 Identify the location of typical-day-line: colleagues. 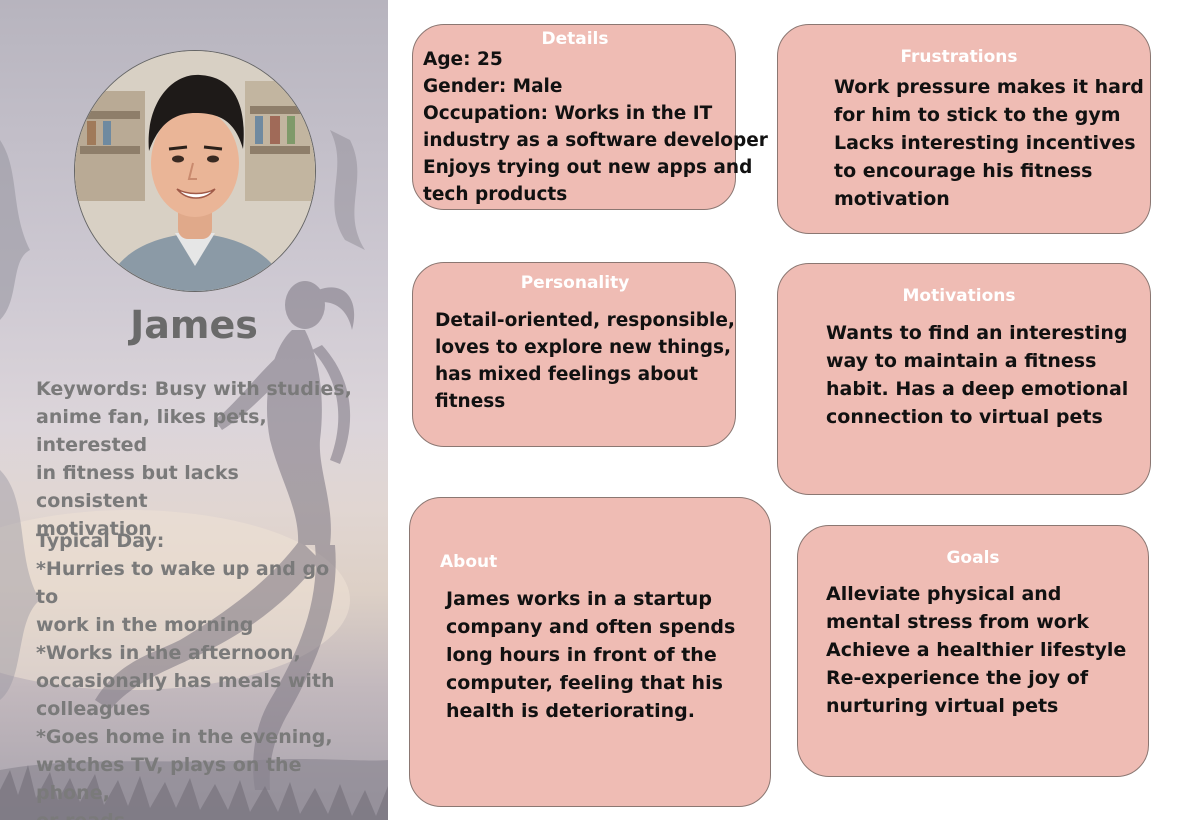
(93, 709).